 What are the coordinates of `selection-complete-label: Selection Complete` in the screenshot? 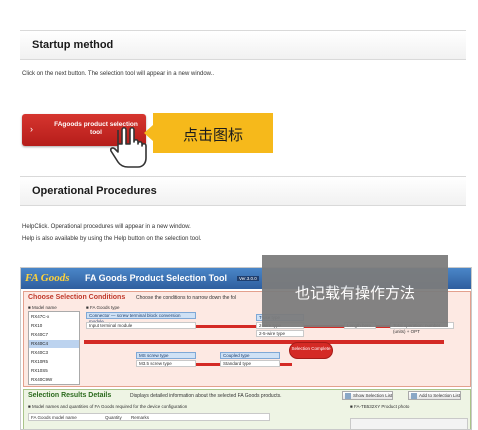 It's located at (311, 348).